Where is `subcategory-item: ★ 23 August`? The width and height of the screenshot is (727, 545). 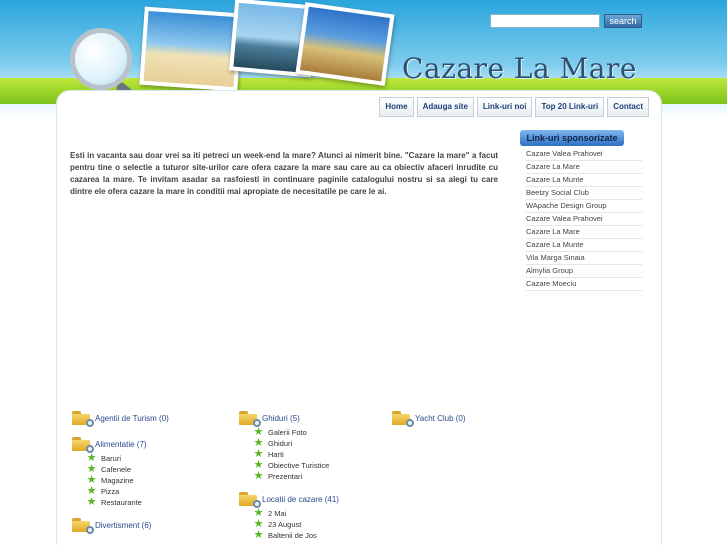
subcategory-item: ★ 23 August is located at coordinates (296, 524).